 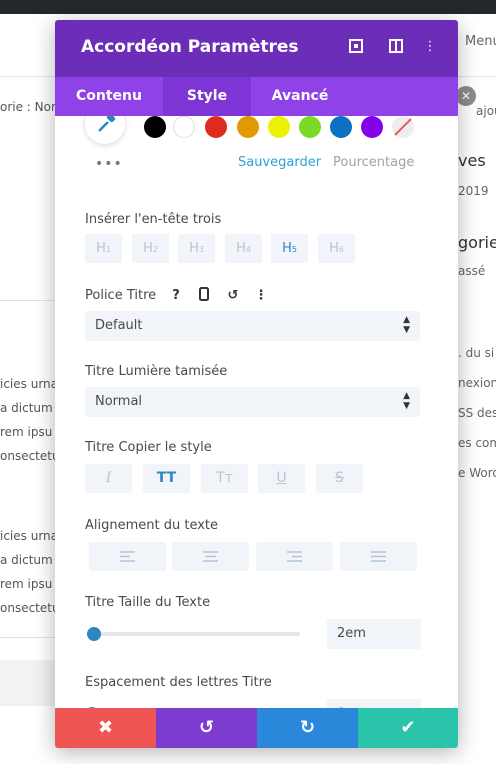 I want to click on no-color-swatch, so click(x=403, y=127).